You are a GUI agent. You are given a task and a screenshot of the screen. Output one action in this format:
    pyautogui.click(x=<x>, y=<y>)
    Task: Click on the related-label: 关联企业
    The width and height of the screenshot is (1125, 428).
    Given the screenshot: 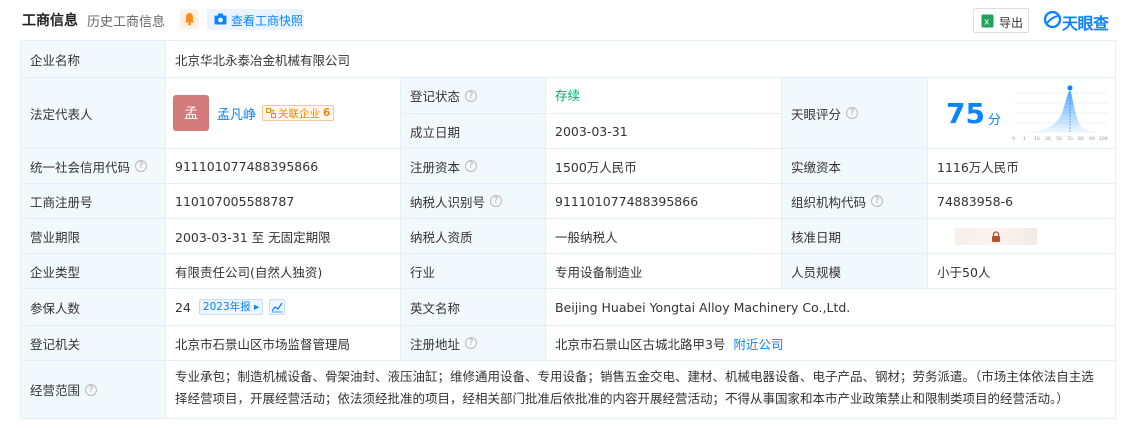 What is the action you would take?
    pyautogui.click(x=299, y=113)
    